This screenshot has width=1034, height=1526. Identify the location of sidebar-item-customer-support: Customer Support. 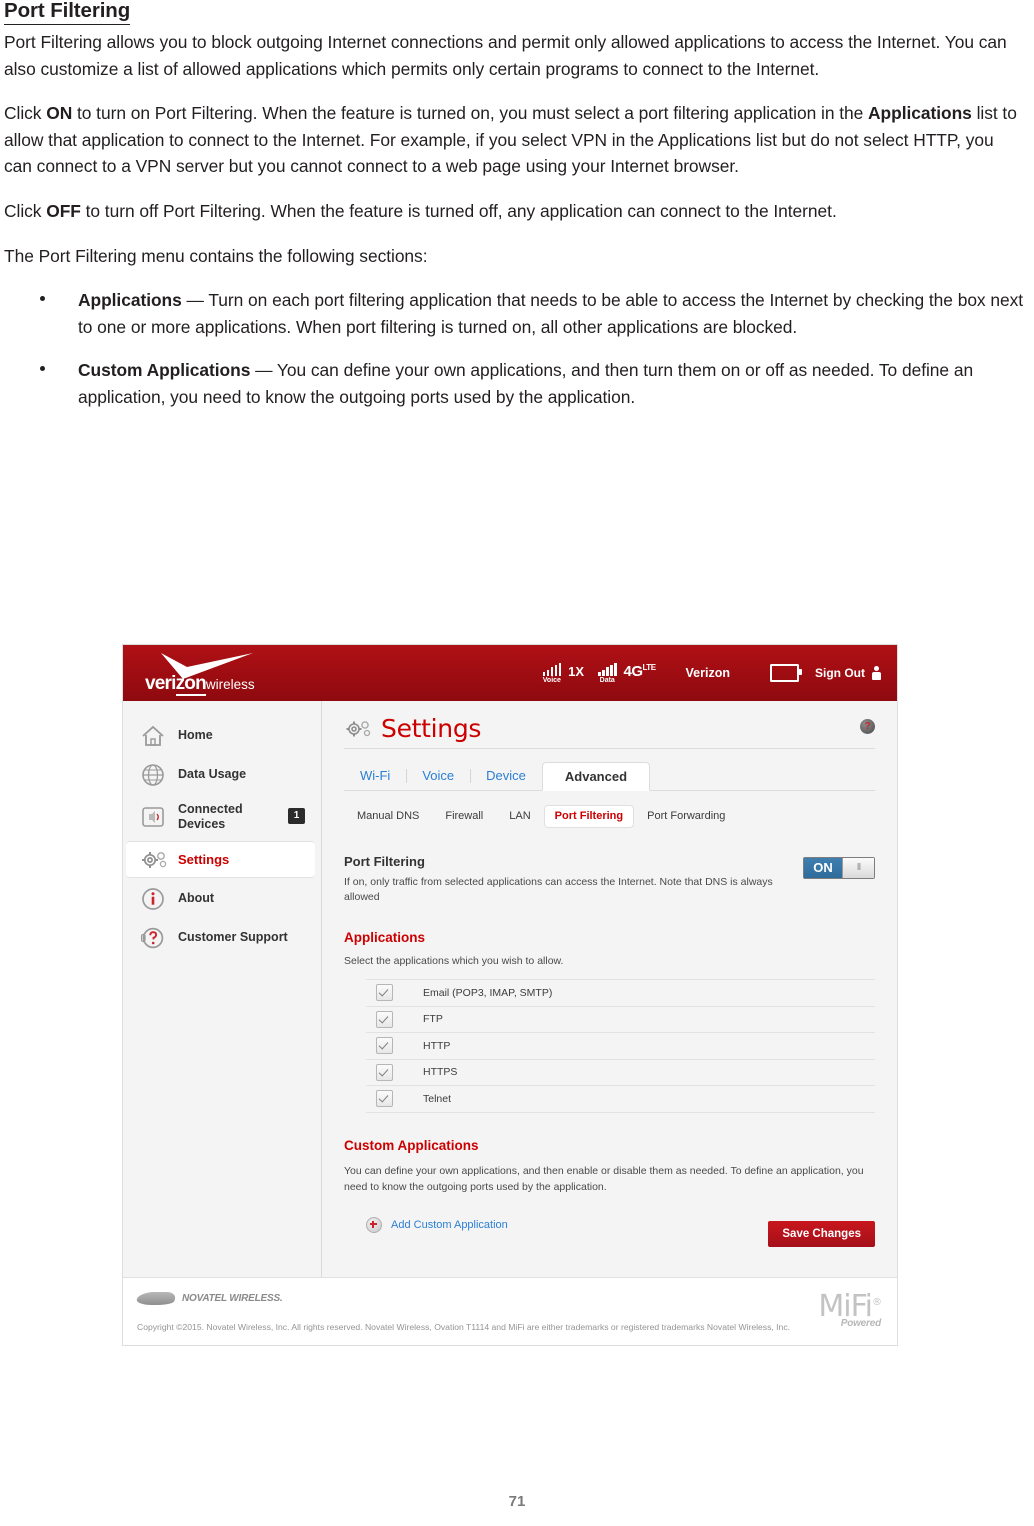
(222, 937).